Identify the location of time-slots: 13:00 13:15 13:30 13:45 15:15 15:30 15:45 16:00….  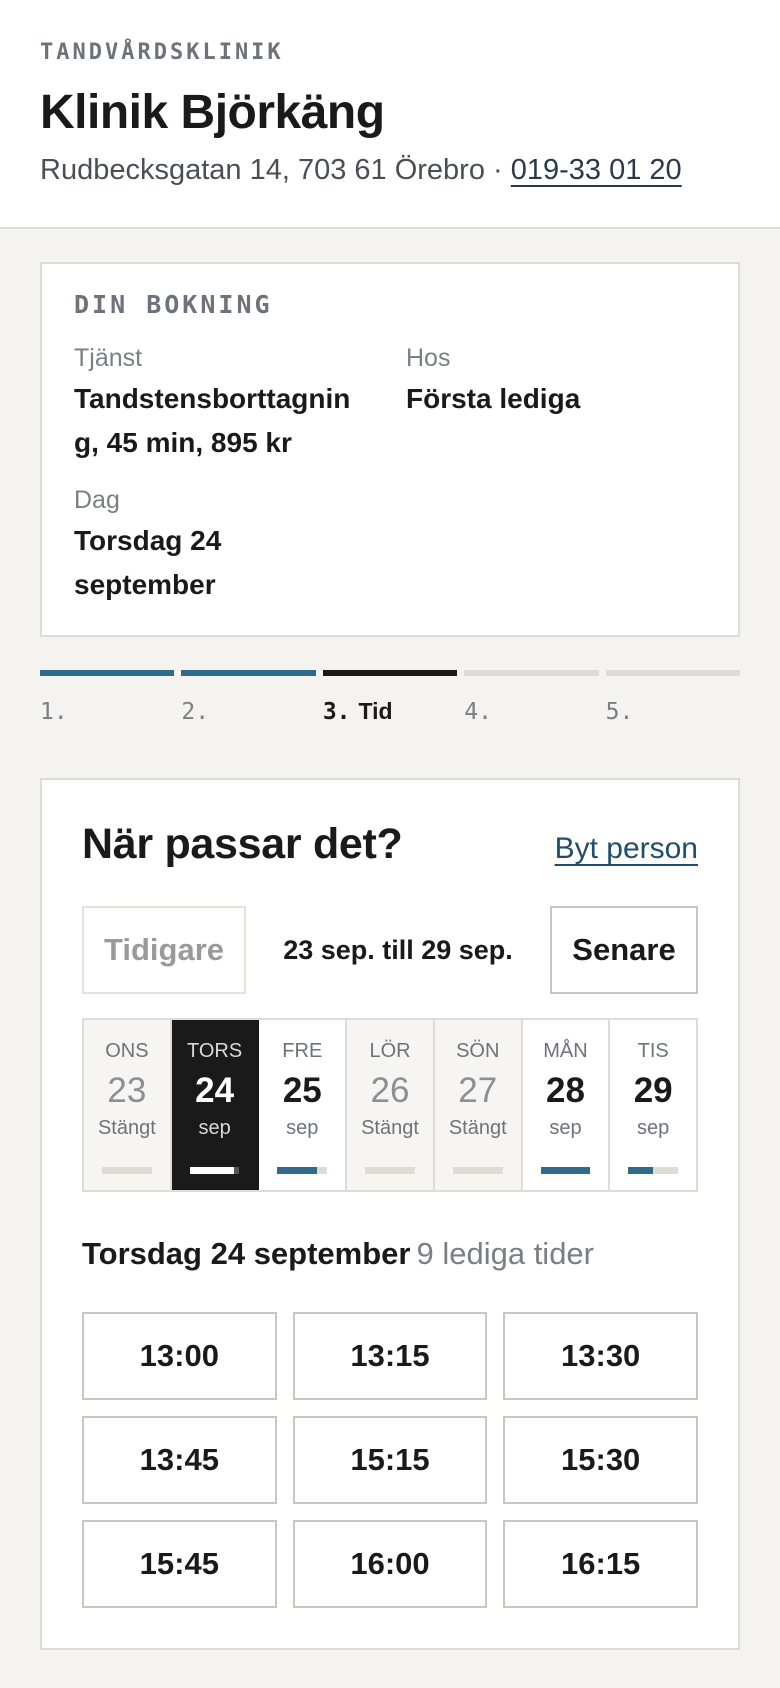
(390, 1460).